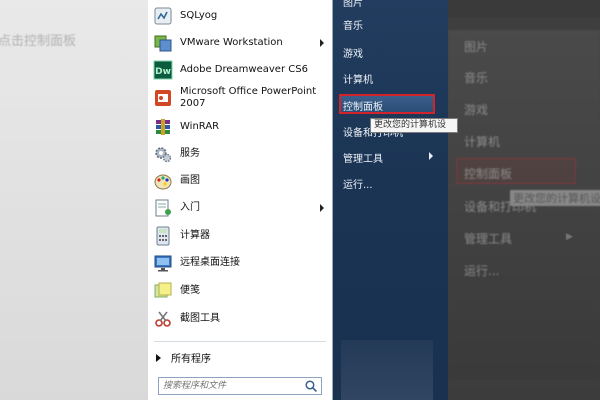  I want to click on dreamweaver-icon: Dw, so click(163, 70).